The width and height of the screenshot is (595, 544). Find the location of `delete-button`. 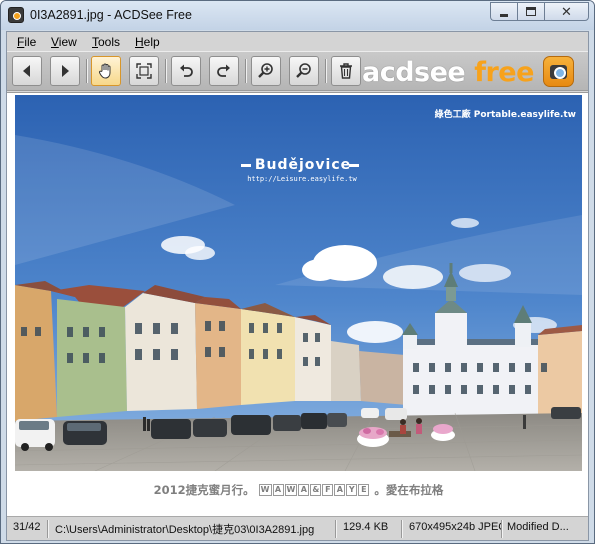

delete-button is located at coordinates (346, 71).